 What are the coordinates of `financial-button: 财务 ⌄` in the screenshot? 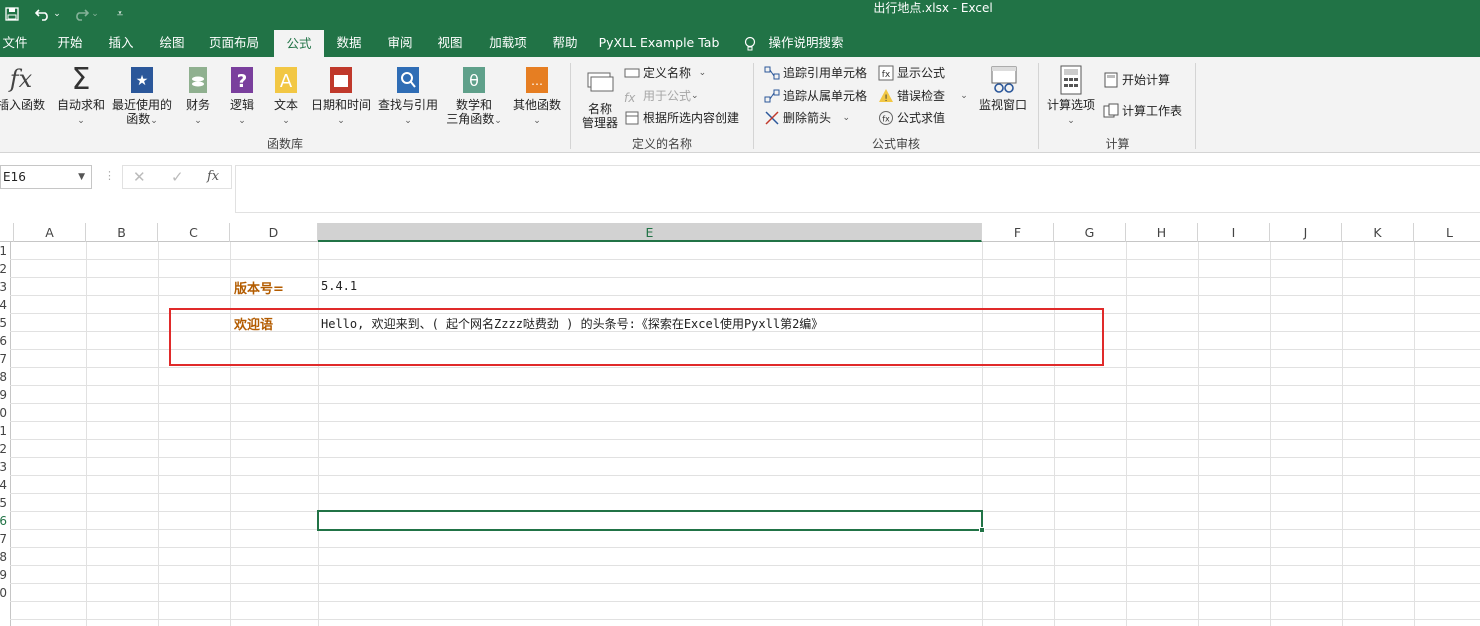 It's located at (198, 96).